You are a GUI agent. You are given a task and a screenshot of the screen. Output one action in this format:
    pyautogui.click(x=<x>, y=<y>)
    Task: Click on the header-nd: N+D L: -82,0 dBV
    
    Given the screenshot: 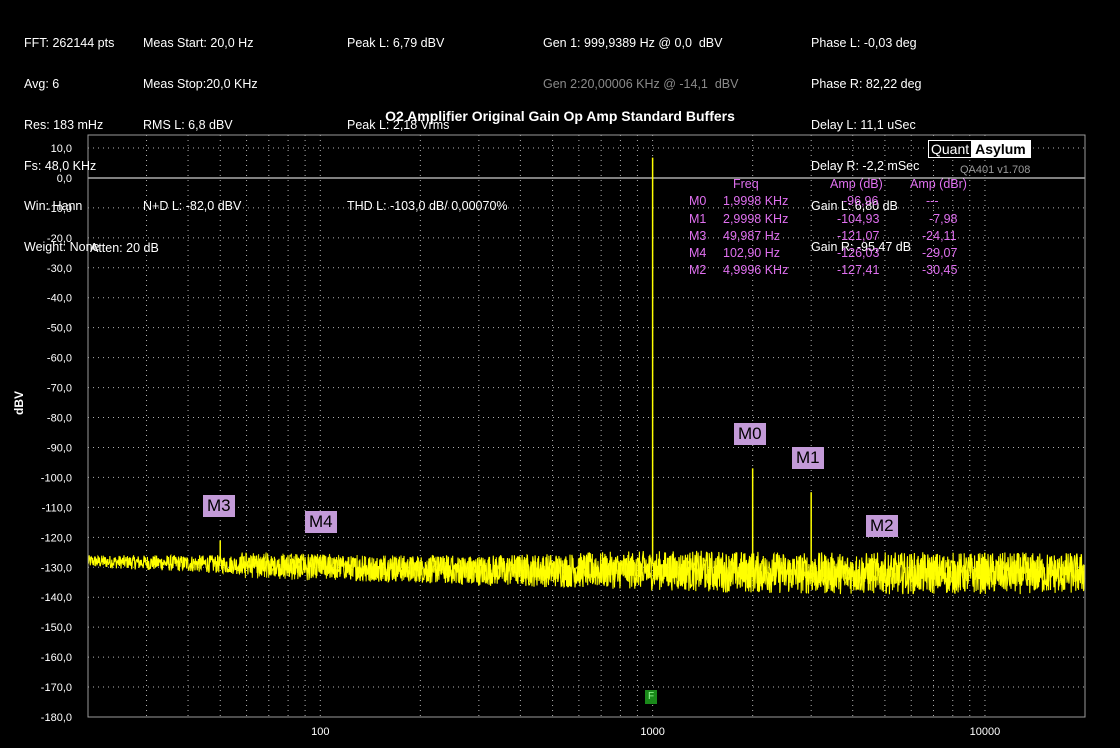 What is the action you would take?
    pyautogui.click(x=192, y=206)
    